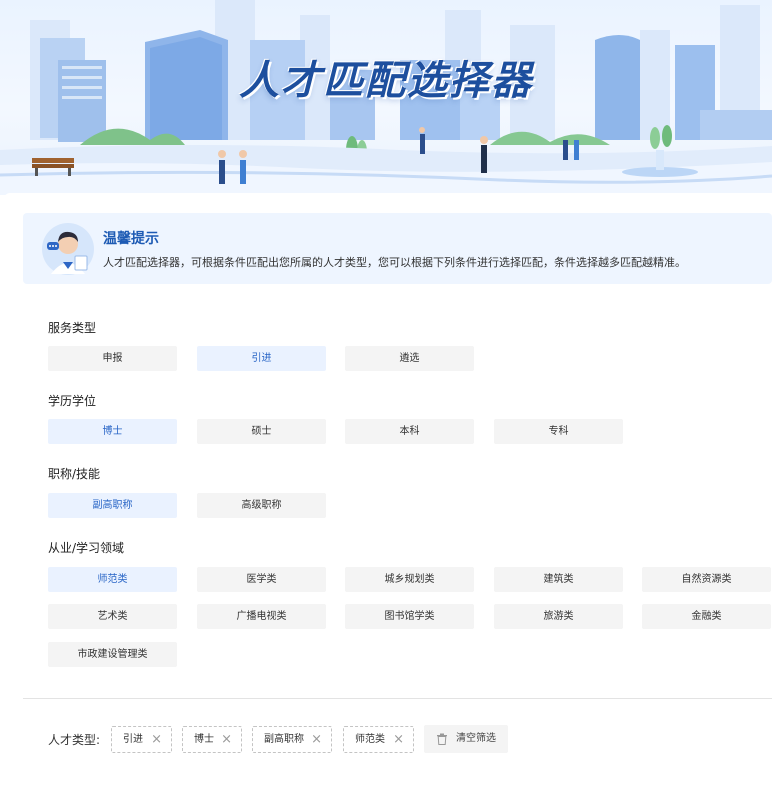 The width and height of the screenshot is (772, 787). What do you see at coordinates (370, 739) in the screenshot?
I see `chip-label: 师范类` at bounding box center [370, 739].